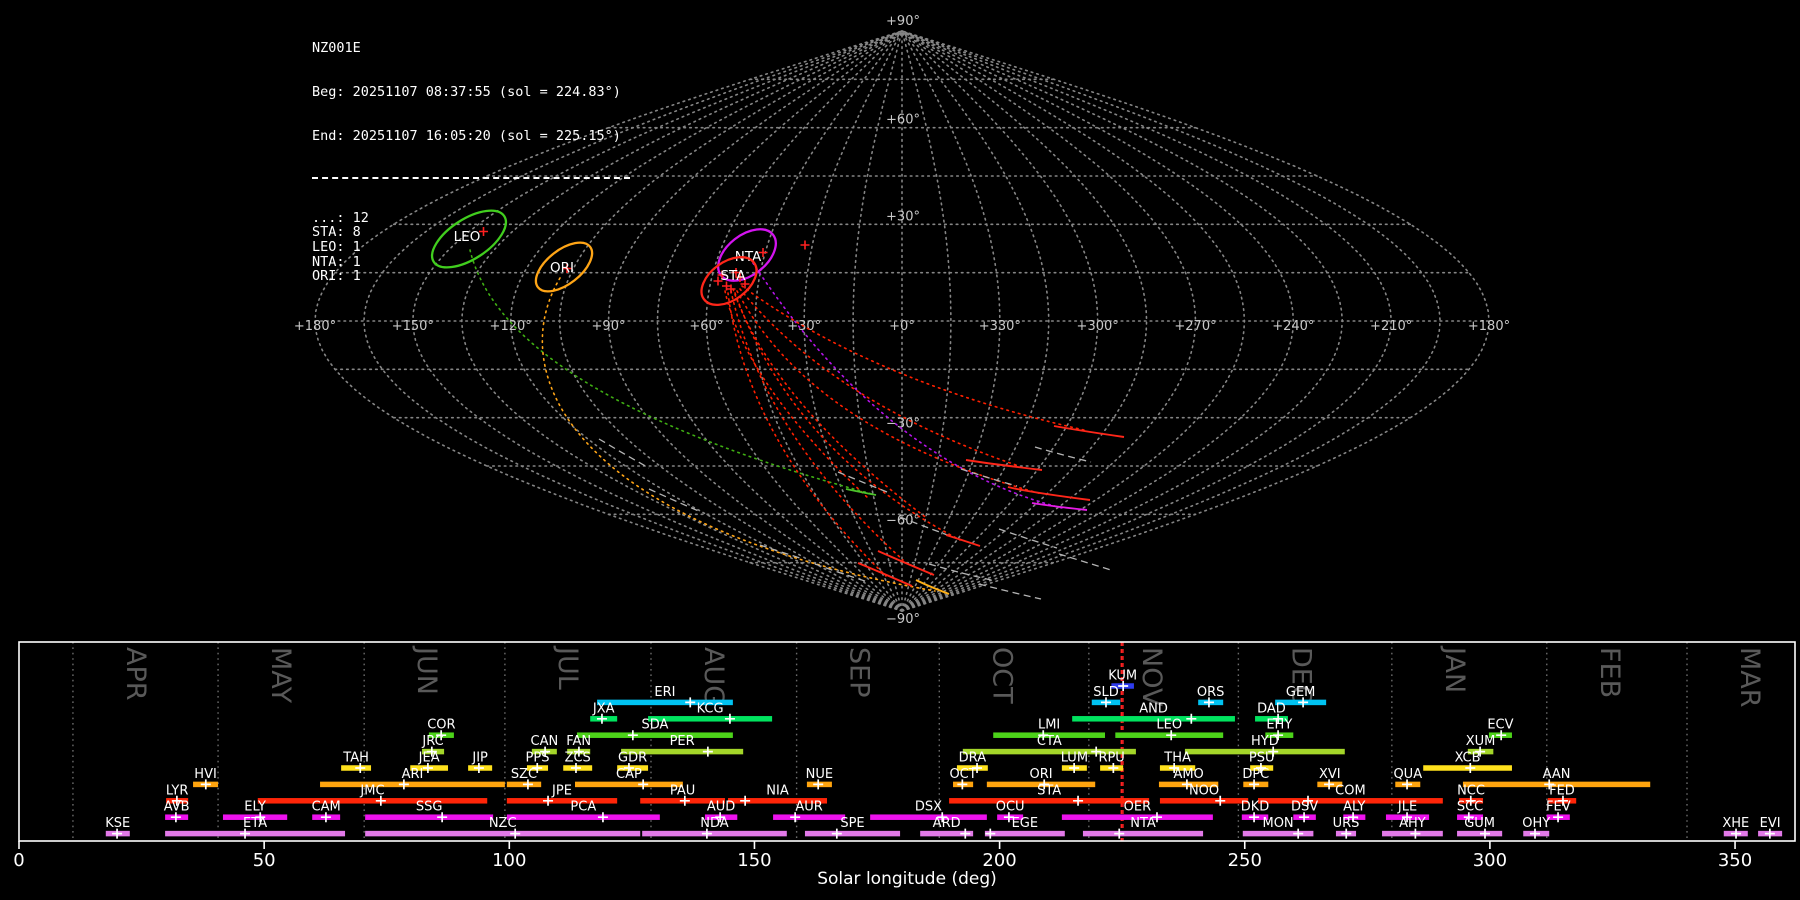 Image resolution: width=1800 pixels, height=900 pixels. What do you see at coordinates (713, 676) in the screenshot?
I see `month-label: AUG` at bounding box center [713, 676].